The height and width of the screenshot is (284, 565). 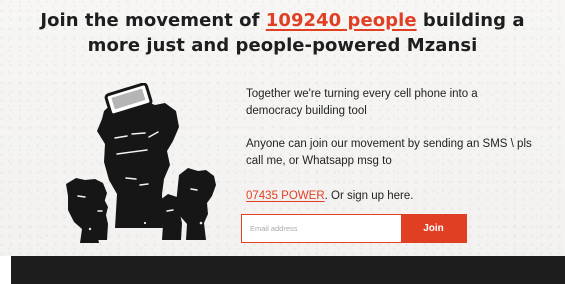 What do you see at coordinates (285, 196) in the screenshot?
I see `phone-number-link: 07435 POWER` at bounding box center [285, 196].